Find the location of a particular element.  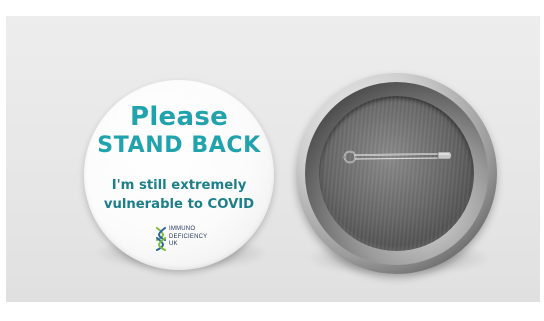

badge-text-please: Please is located at coordinates (179, 117).